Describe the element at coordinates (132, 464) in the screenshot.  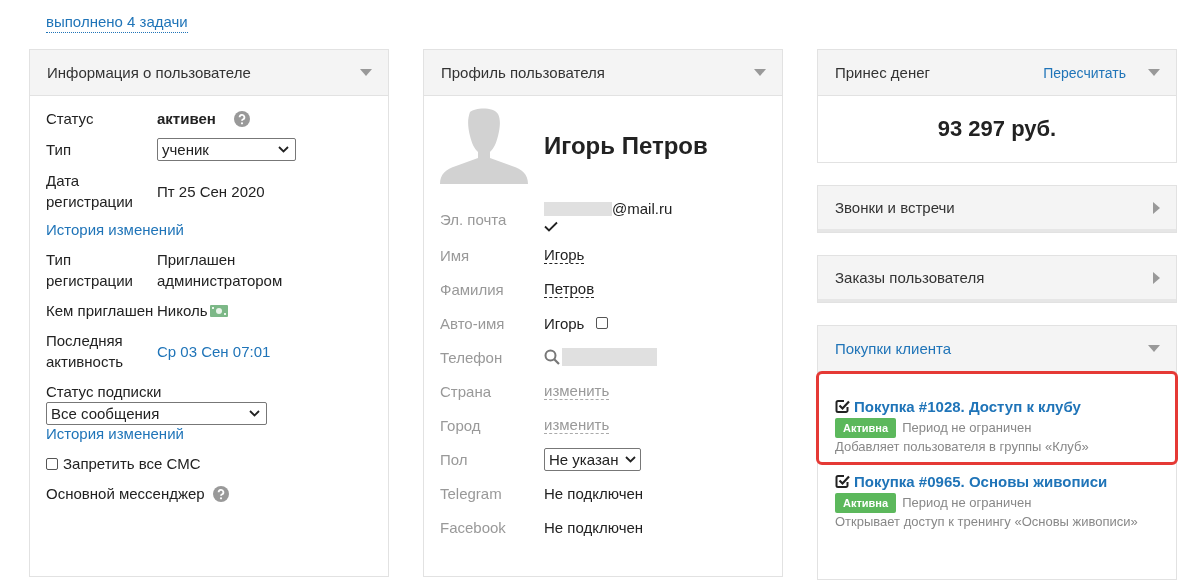
I see `checkbox-label: Запретить все СМС` at that location.